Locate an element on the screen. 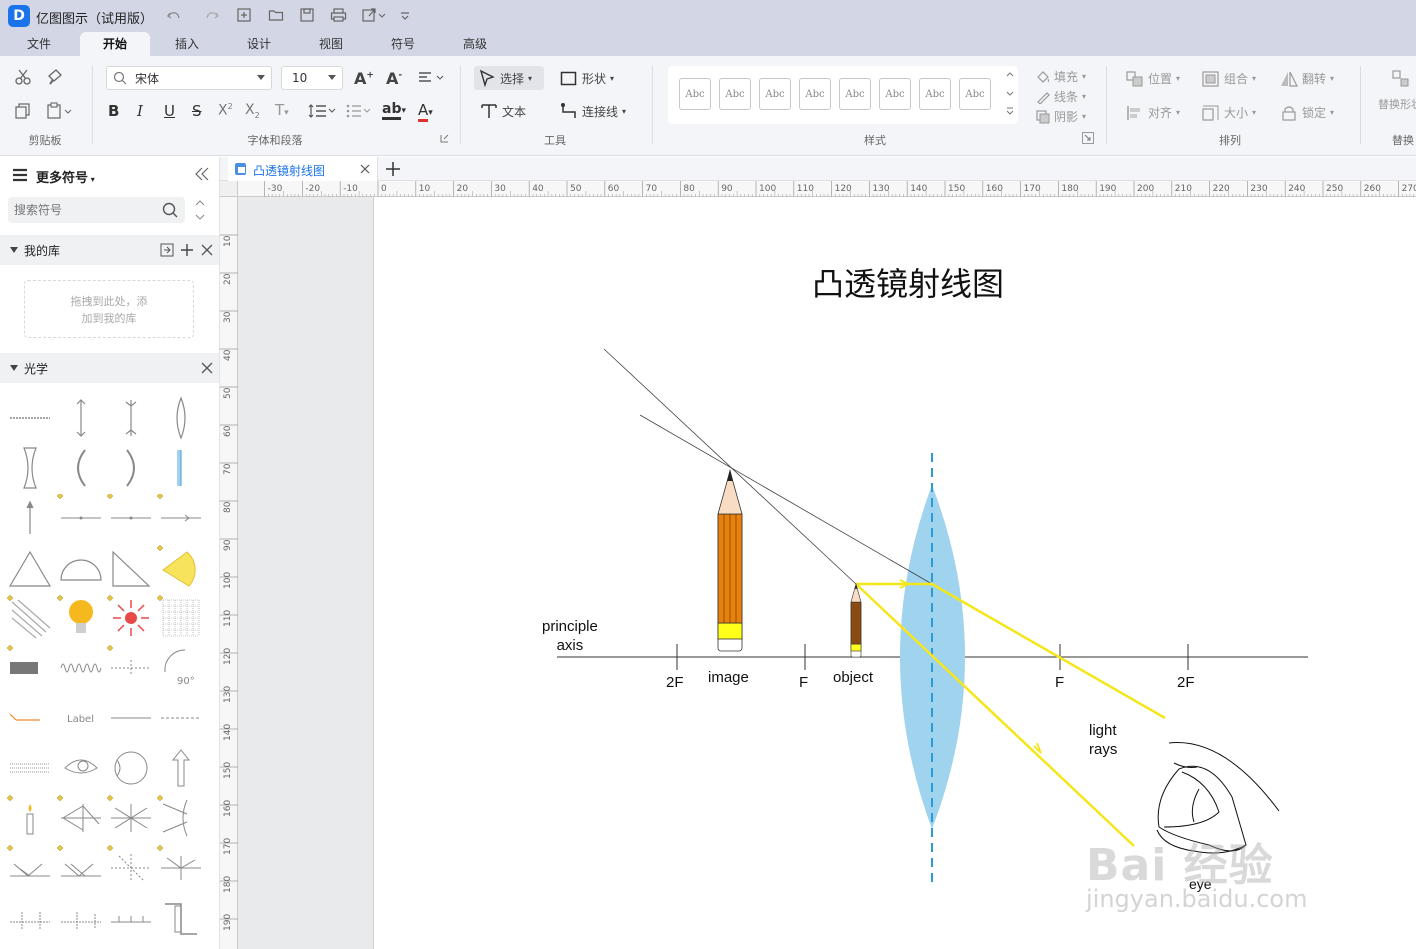 This screenshot has height=949, width=1416. paste-icon is located at coordinates (60, 111).